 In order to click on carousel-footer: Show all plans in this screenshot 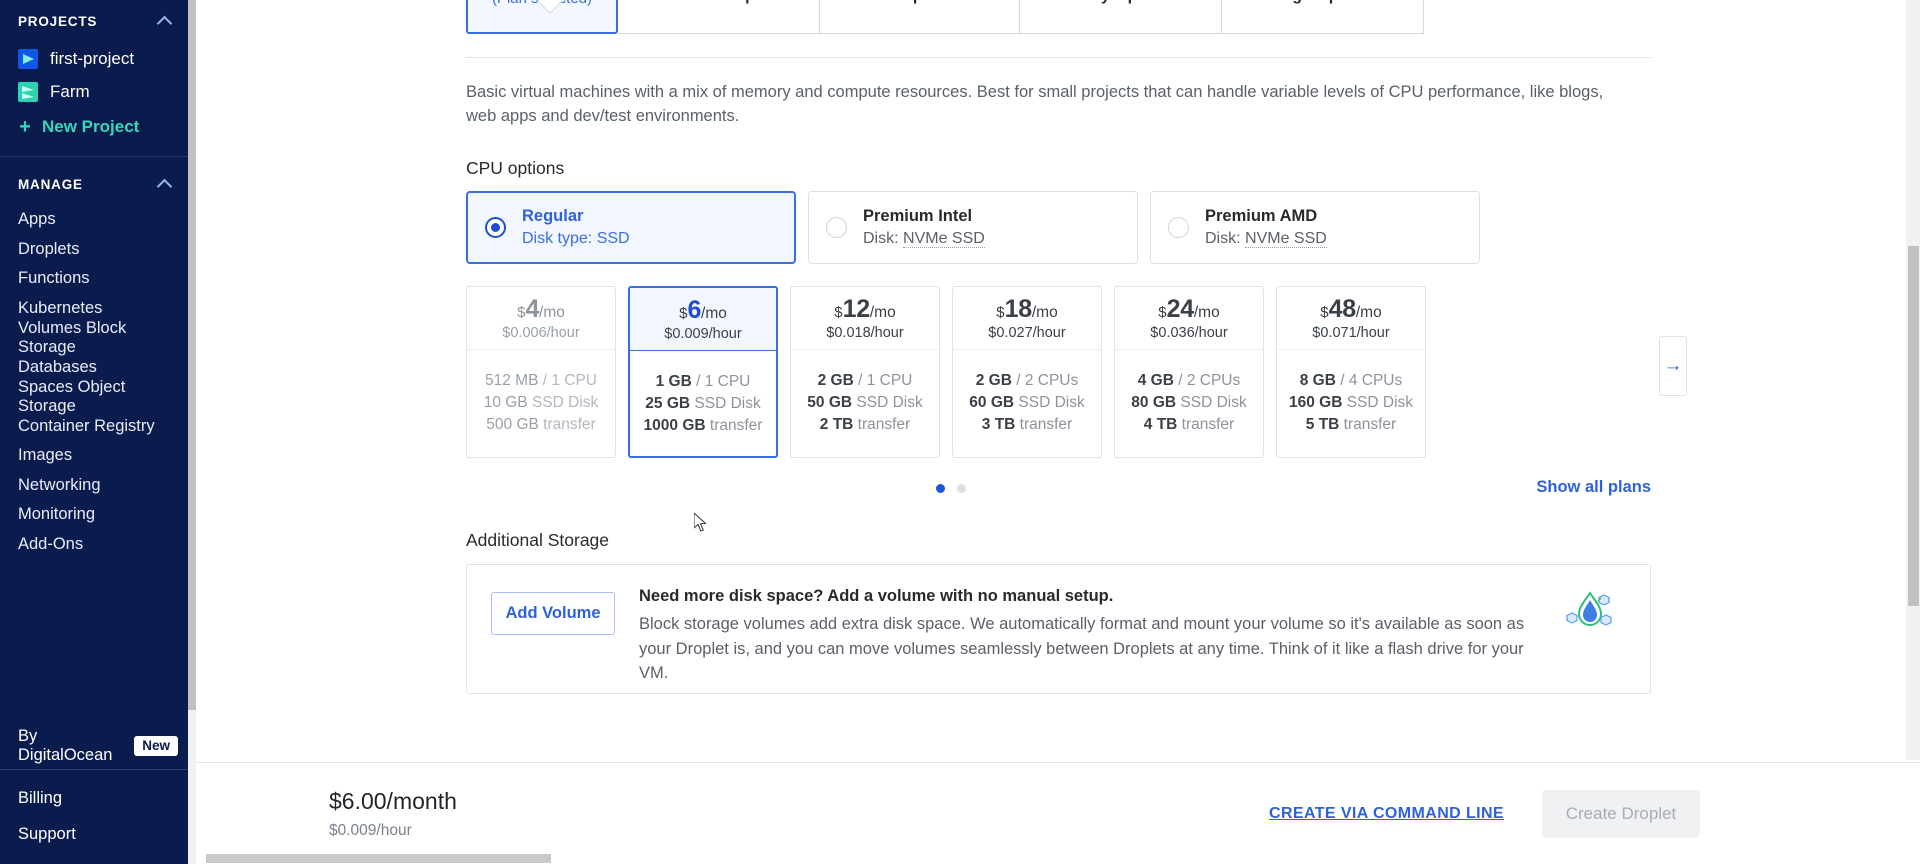, I will do `click(1058, 489)`.